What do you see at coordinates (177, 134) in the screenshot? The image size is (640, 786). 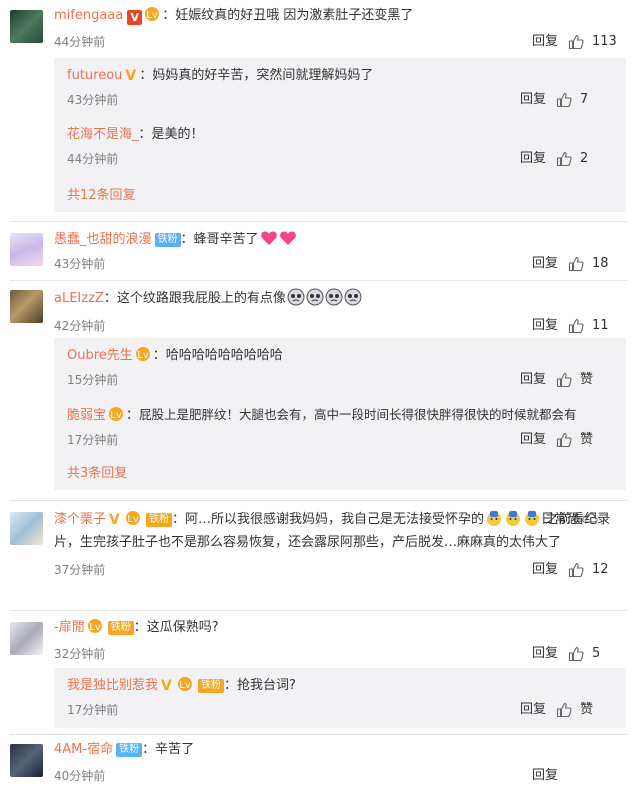 I see `reply-text: 是美的！` at bounding box center [177, 134].